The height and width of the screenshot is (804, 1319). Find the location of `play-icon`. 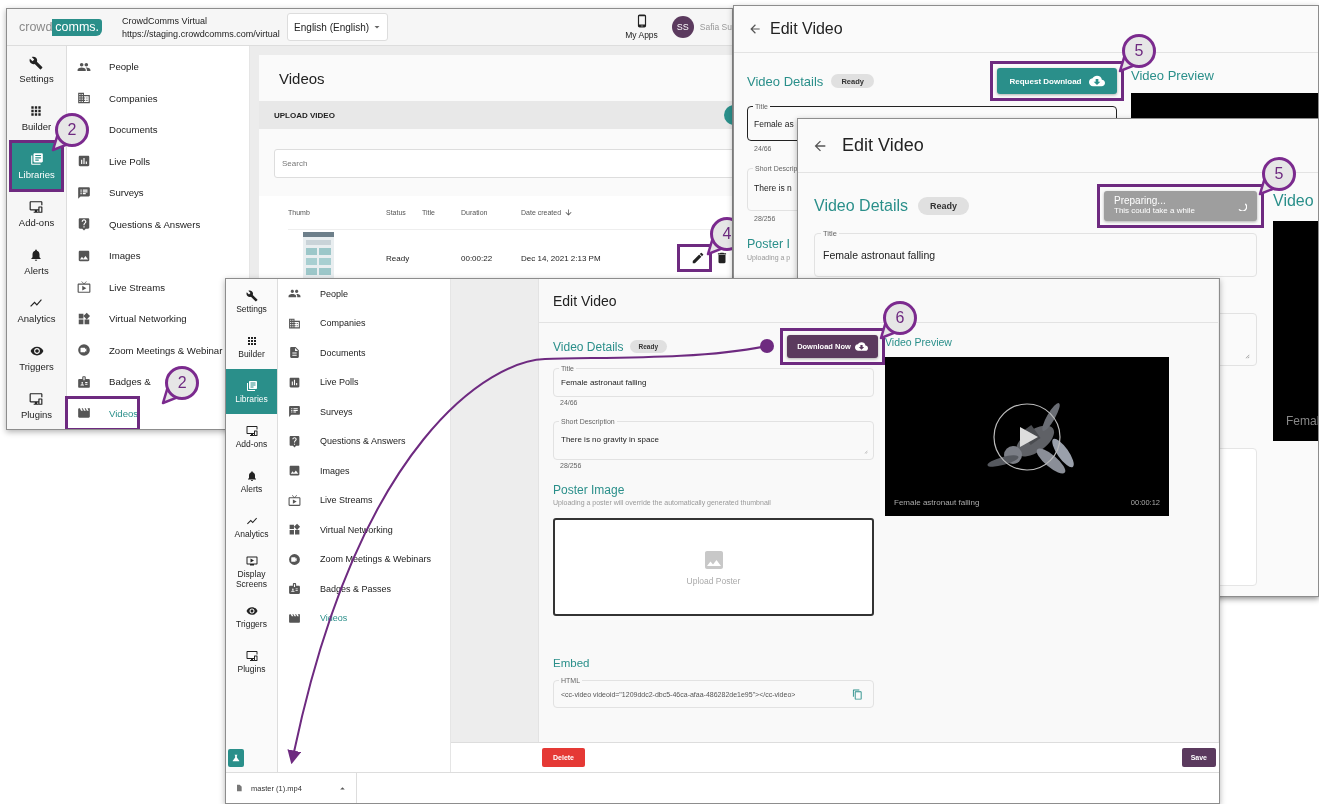

play-icon is located at coordinates (1027, 437).